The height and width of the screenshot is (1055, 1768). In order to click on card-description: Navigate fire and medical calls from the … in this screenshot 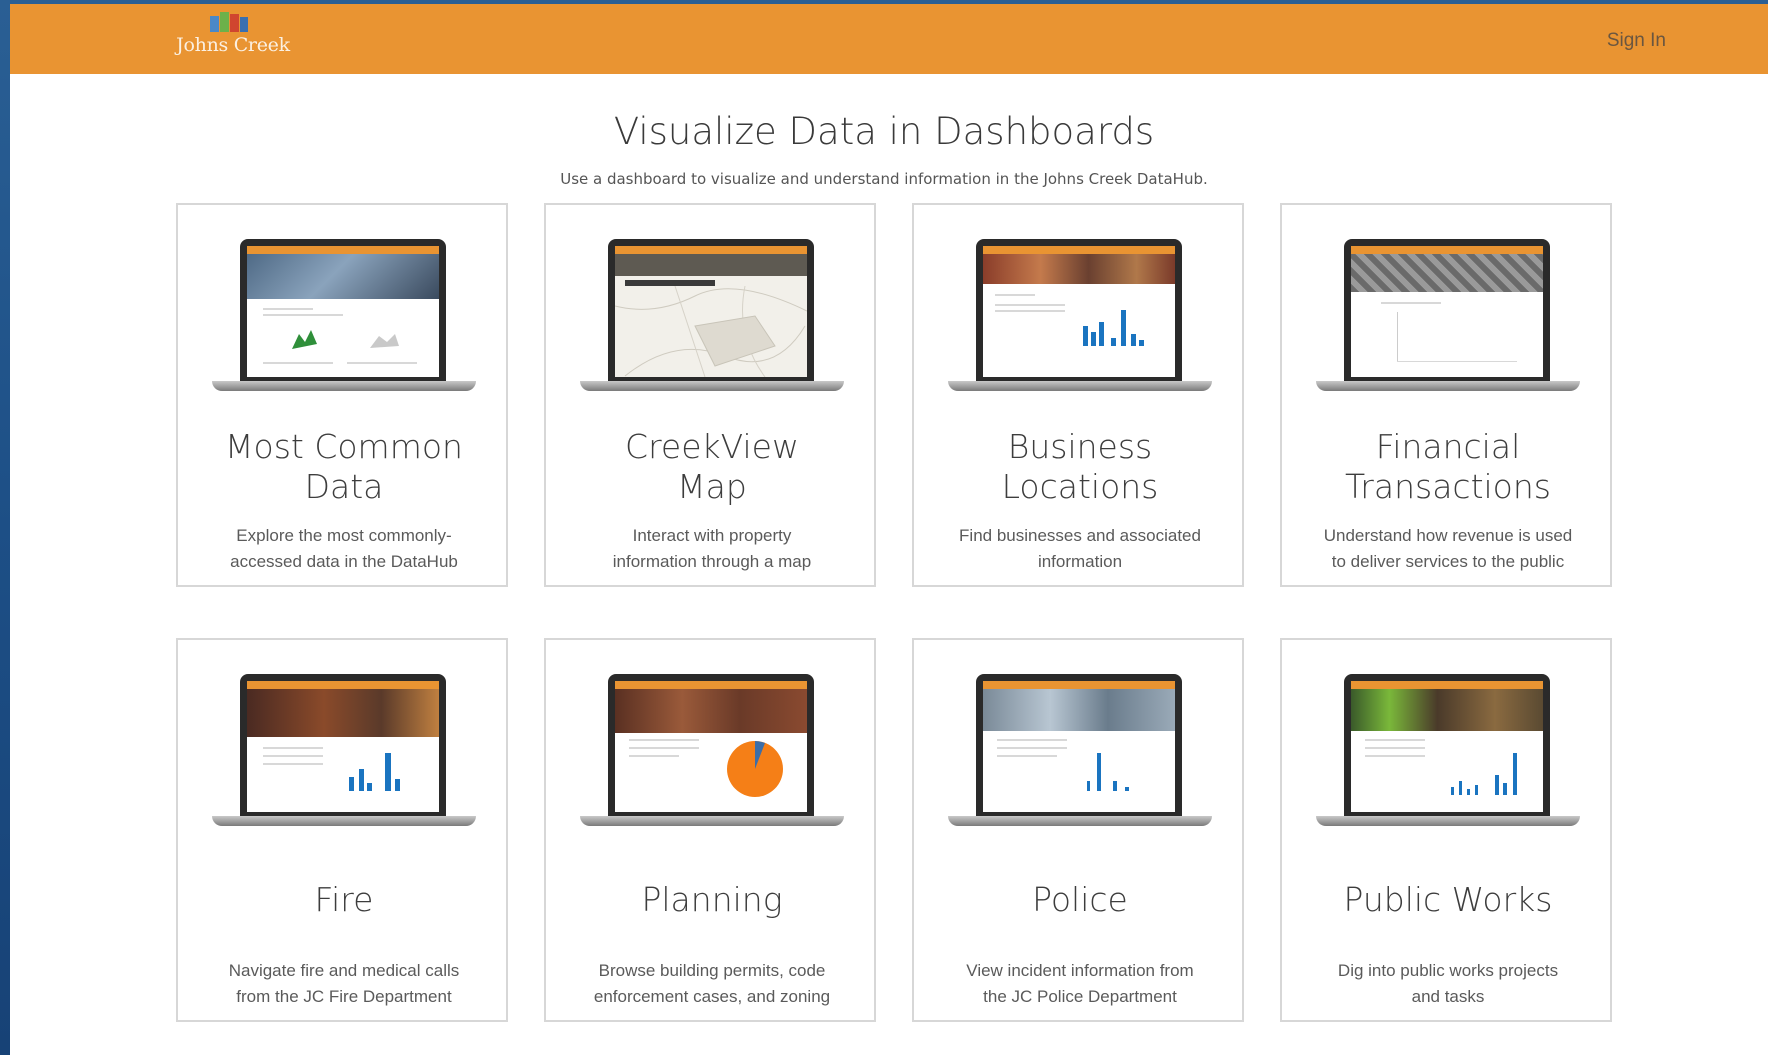, I will do `click(344, 983)`.